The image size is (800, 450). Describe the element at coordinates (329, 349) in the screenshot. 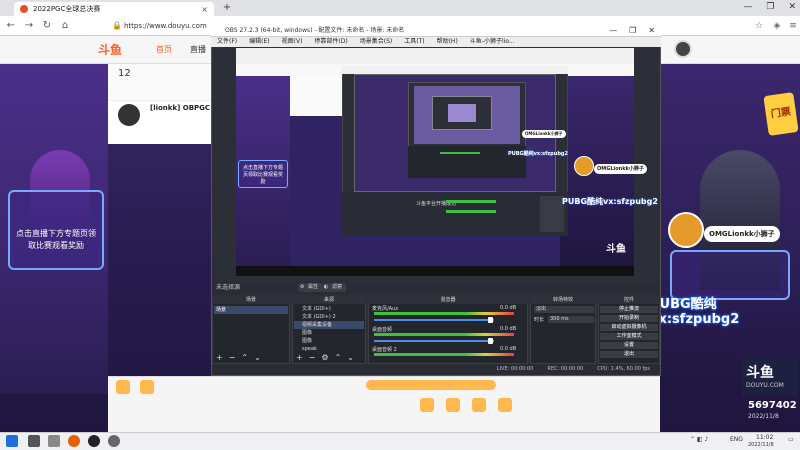

I see `source-item: speak` at that location.